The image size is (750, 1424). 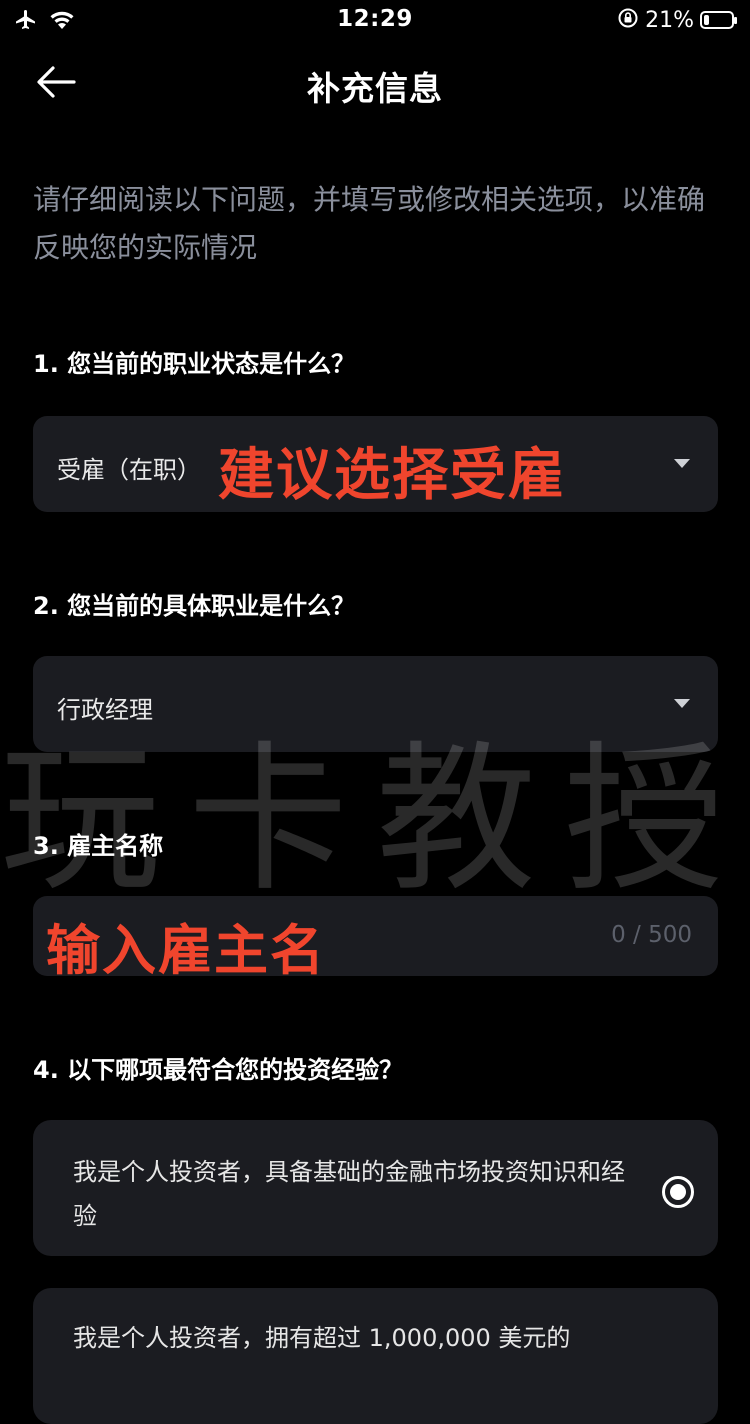 I want to click on status-right: 21%, so click(x=677, y=20).